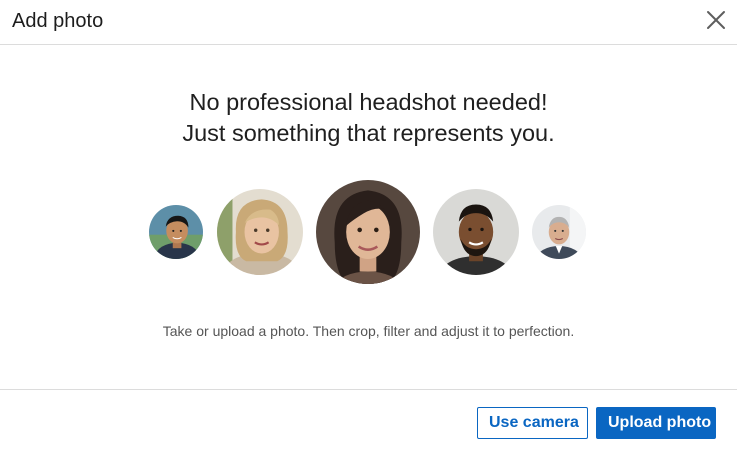 This screenshot has height=453, width=737. What do you see at coordinates (656, 423) in the screenshot?
I see `upload-photo-button: Upload photo` at bounding box center [656, 423].